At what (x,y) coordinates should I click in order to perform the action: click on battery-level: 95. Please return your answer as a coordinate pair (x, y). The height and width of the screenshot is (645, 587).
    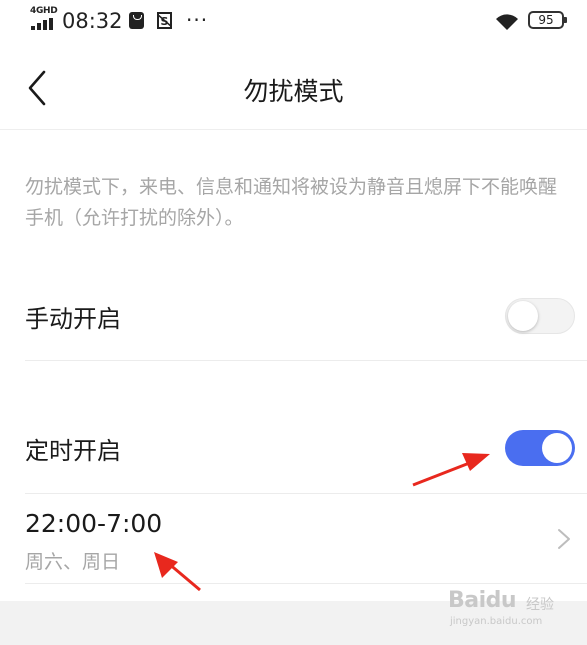
    Looking at the image, I should click on (546, 20).